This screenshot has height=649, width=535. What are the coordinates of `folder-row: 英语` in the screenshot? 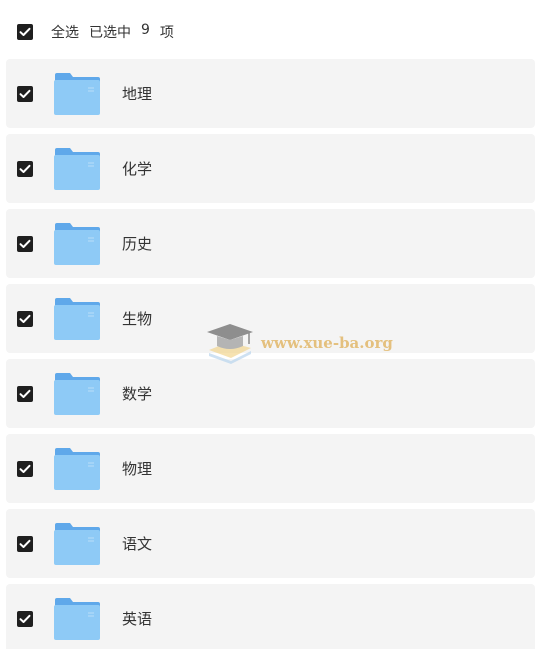 It's located at (270, 616).